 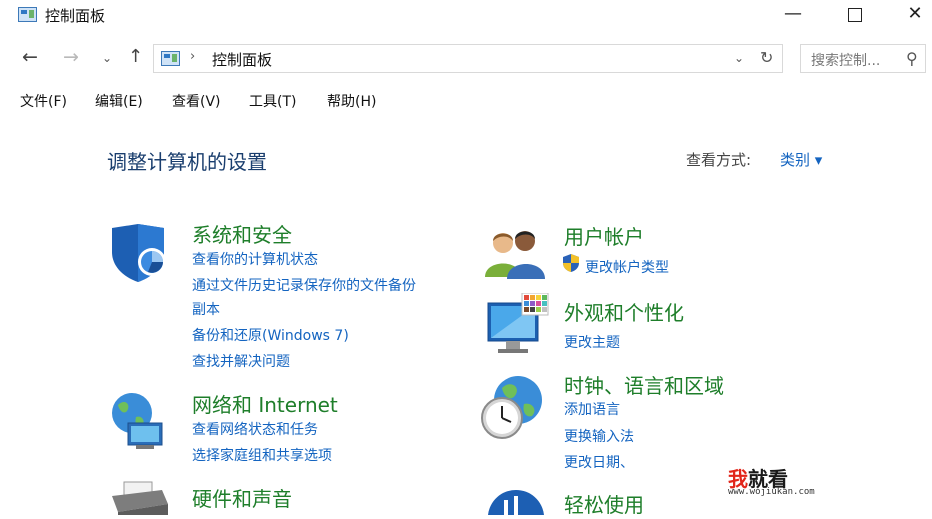 I want to click on refresh-button: ↻, so click(x=766, y=57).